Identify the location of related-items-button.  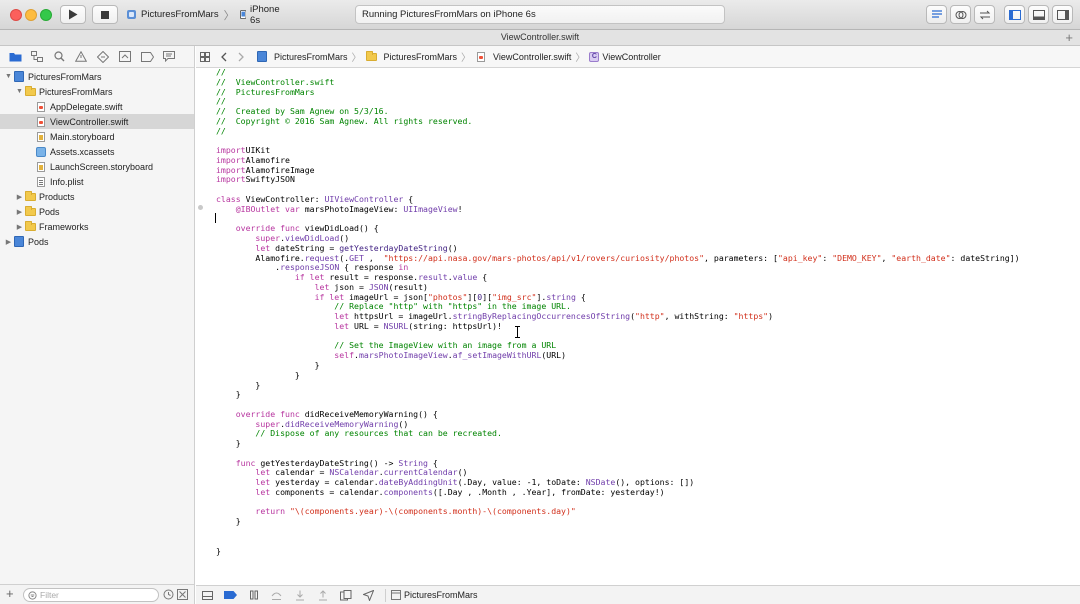
(205, 57).